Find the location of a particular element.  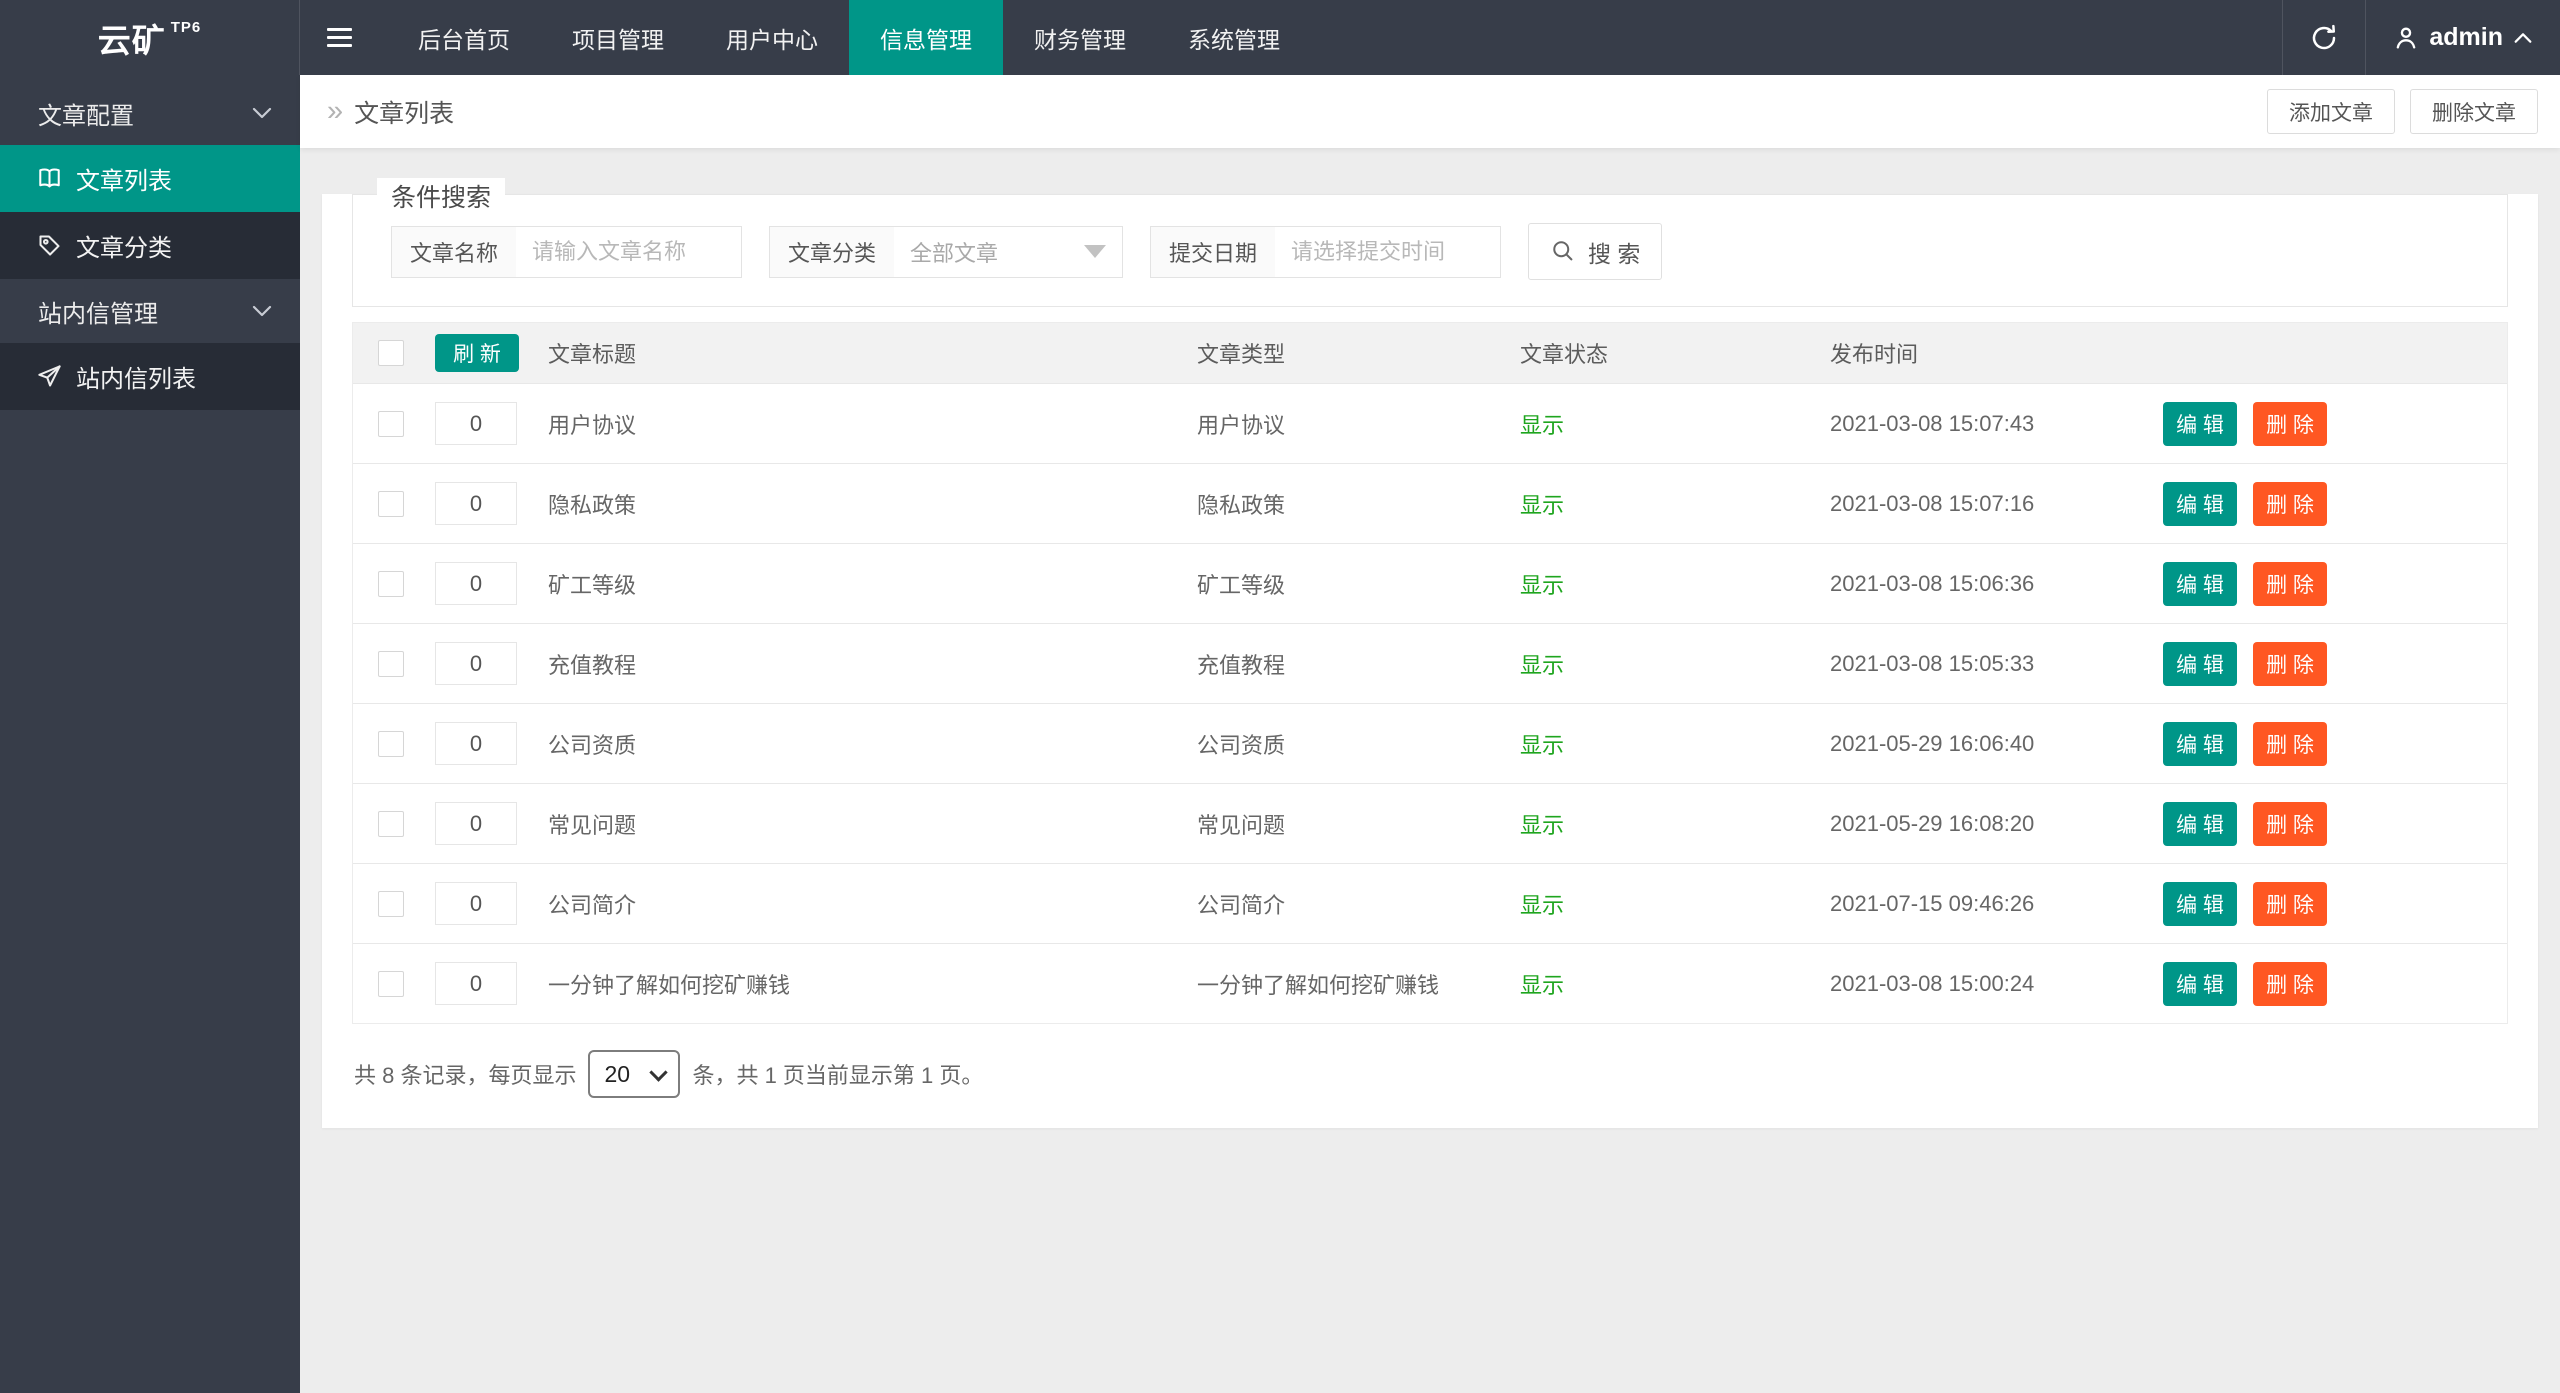

nav-item-information: 信息管理 is located at coordinates (926, 37).